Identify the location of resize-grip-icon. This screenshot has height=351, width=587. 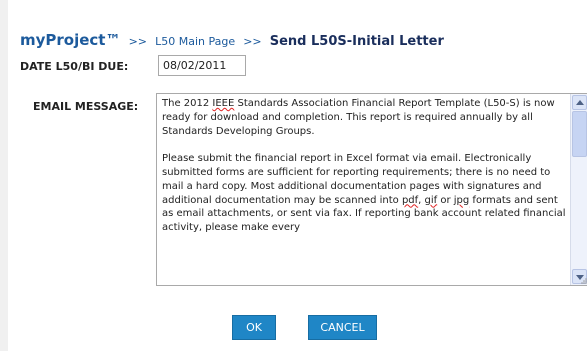
(583, 280).